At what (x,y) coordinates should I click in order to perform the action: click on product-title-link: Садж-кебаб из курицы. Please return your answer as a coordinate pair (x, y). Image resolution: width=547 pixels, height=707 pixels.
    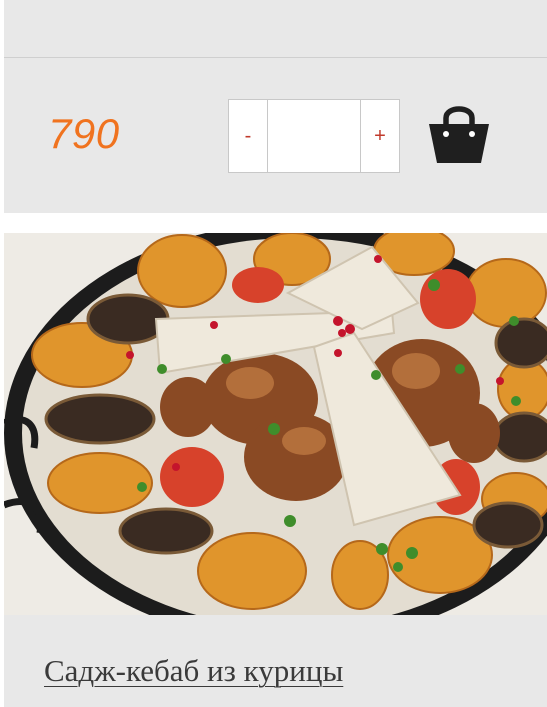
    Looking at the image, I should click on (193, 671).